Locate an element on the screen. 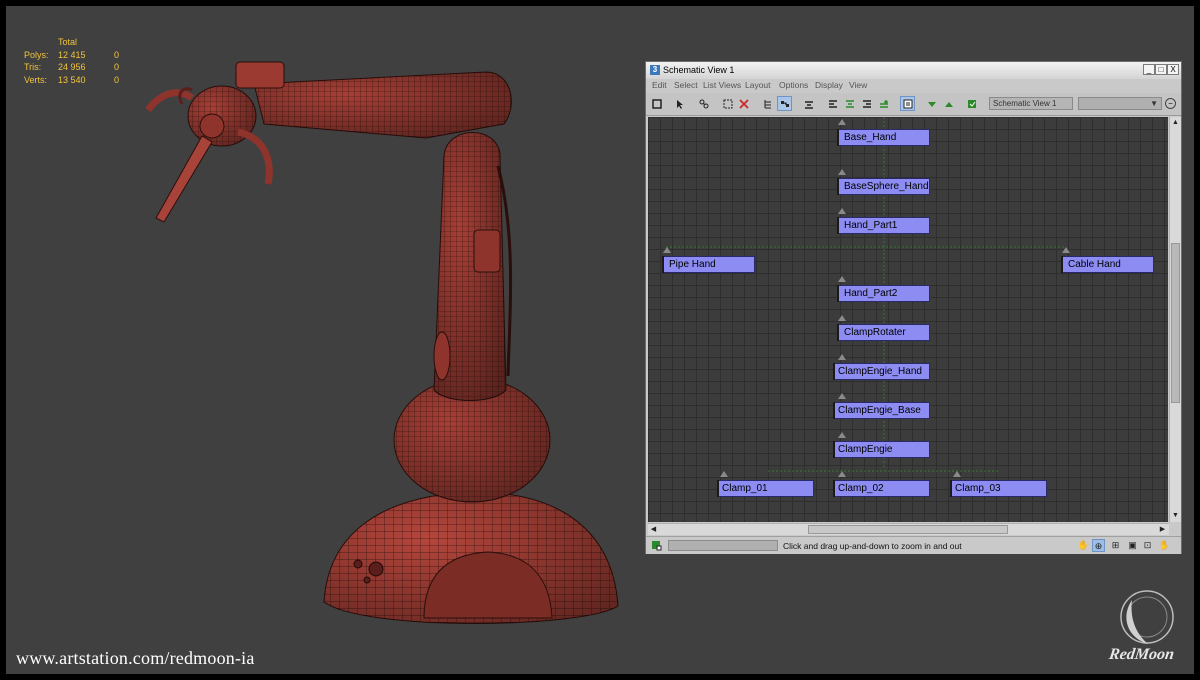  arm-upper is located at coordinates (373, 100).